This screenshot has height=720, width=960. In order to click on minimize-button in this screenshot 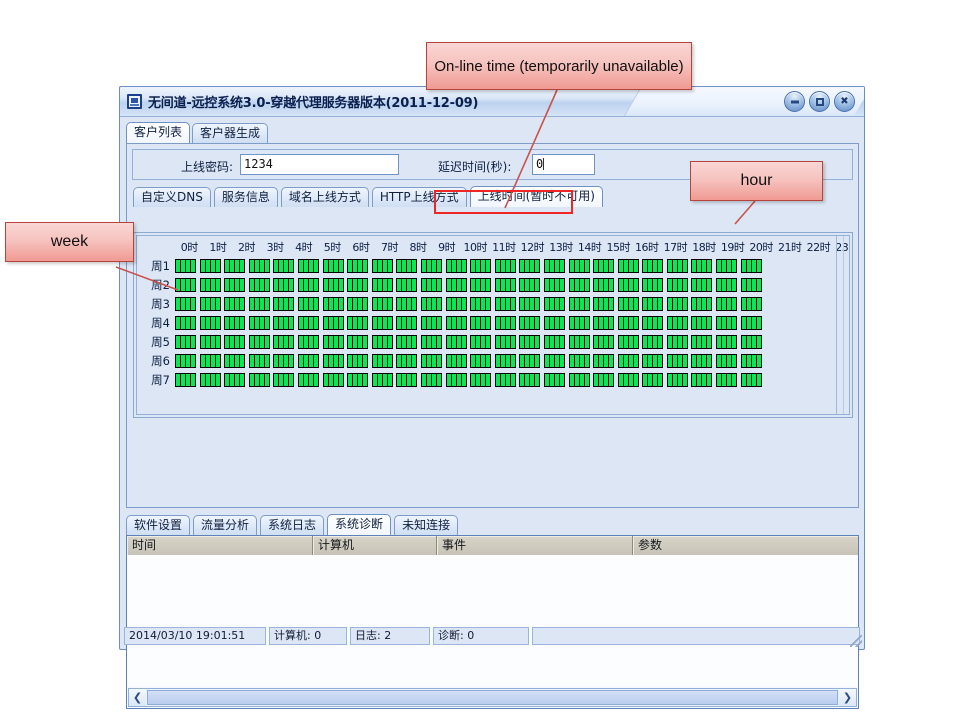, I will do `click(794, 101)`.